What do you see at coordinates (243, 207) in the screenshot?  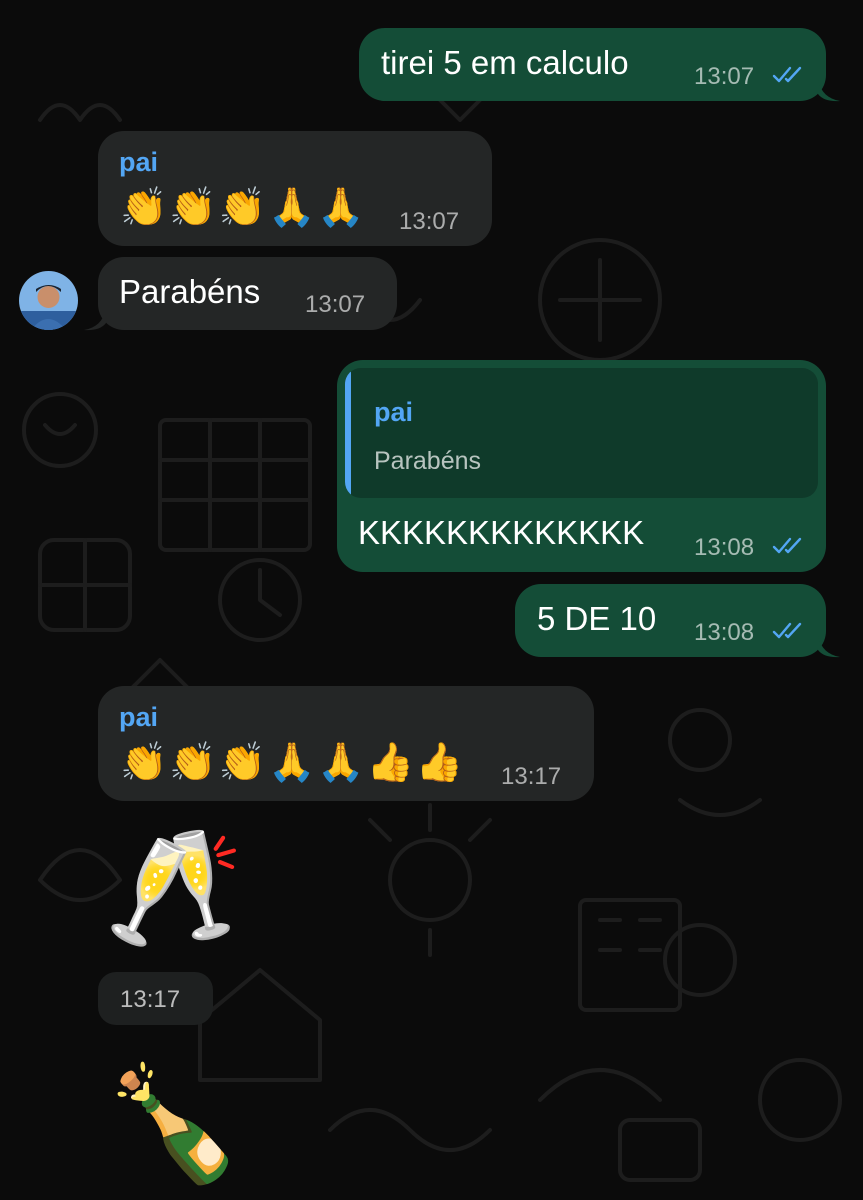 I see `emoji-reaction-text: 👏👏👏🙏🙏` at bounding box center [243, 207].